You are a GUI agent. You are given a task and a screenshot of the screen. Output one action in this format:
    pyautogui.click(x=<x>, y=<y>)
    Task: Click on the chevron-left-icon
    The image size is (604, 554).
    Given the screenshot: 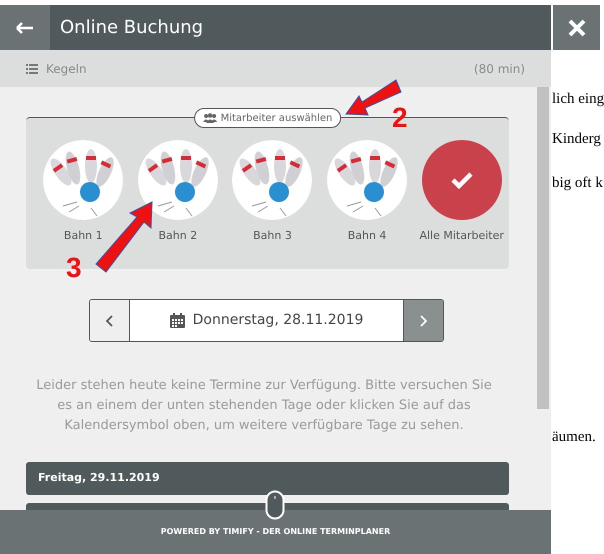 What is the action you would take?
    pyautogui.click(x=109, y=320)
    